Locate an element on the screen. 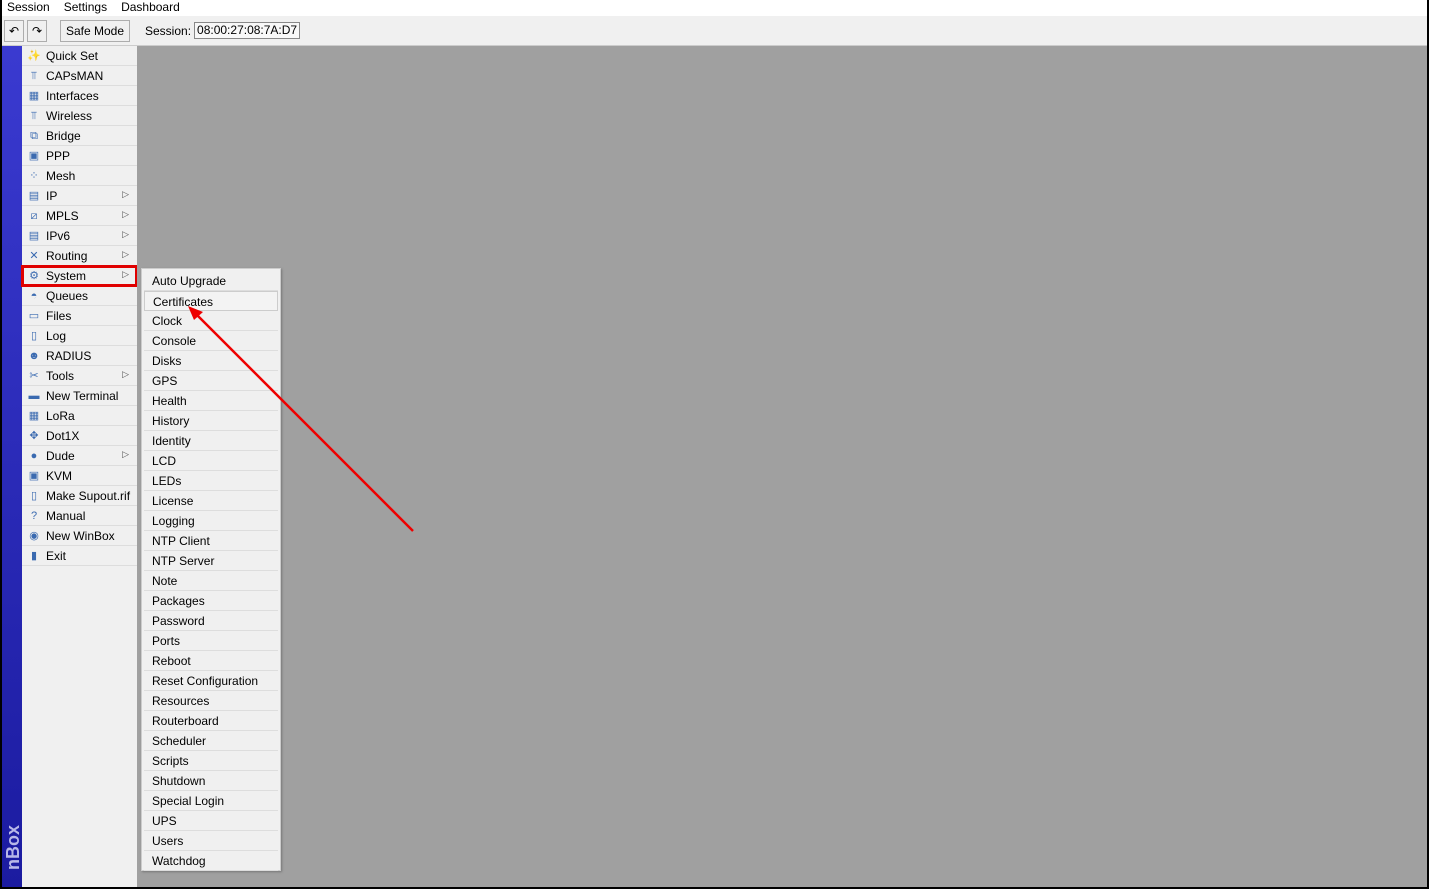 The image size is (1429, 889). submenu-item-logging: Logging is located at coordinates (211, 521).